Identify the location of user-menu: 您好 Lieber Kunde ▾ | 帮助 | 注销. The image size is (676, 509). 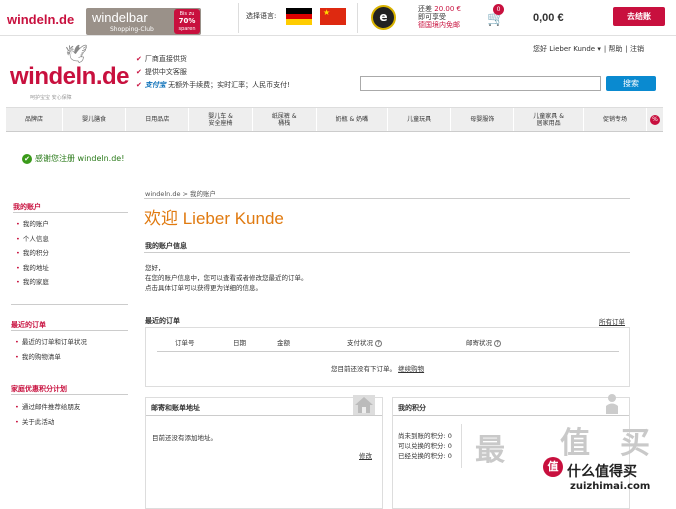
(589, 49).